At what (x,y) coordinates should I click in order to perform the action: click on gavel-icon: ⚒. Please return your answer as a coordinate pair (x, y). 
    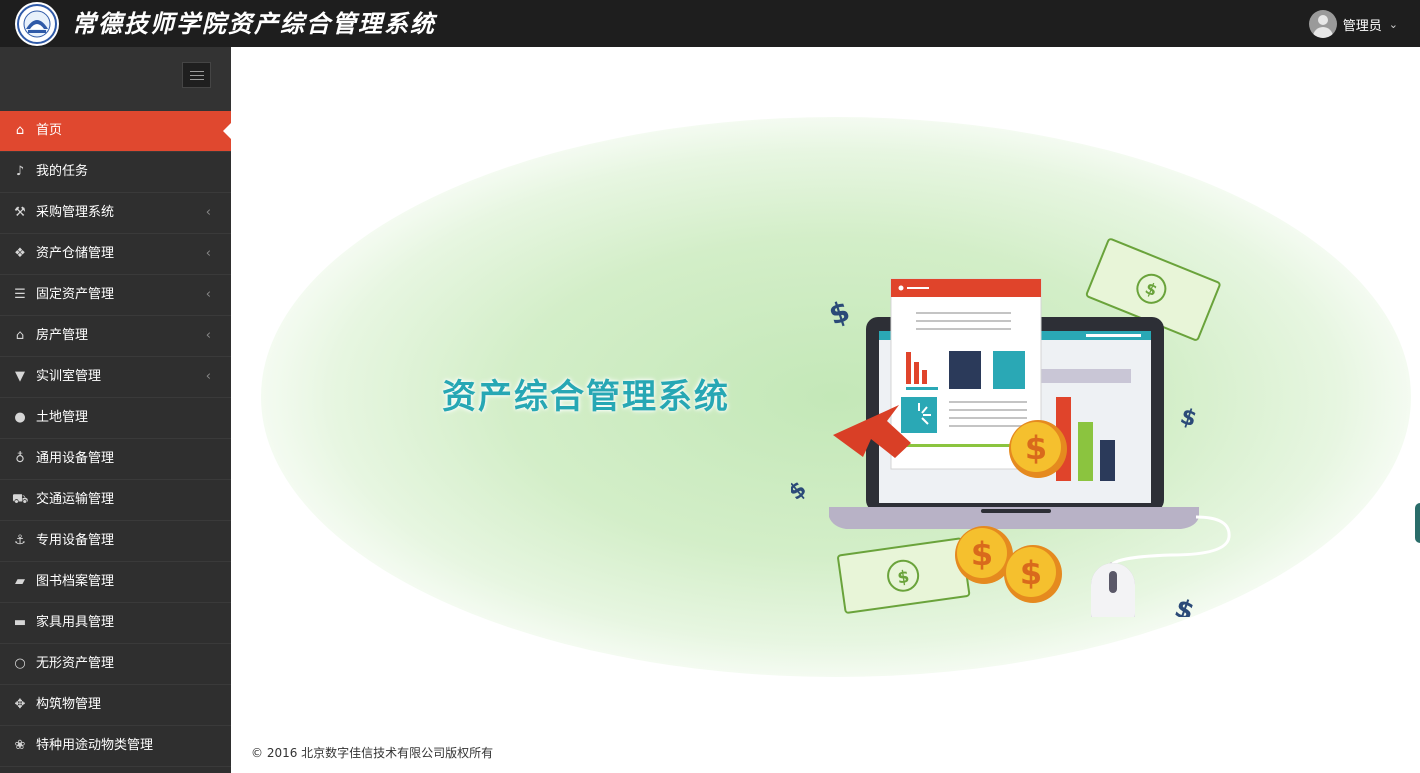
    Looking at the image, I should click on (20, 212).